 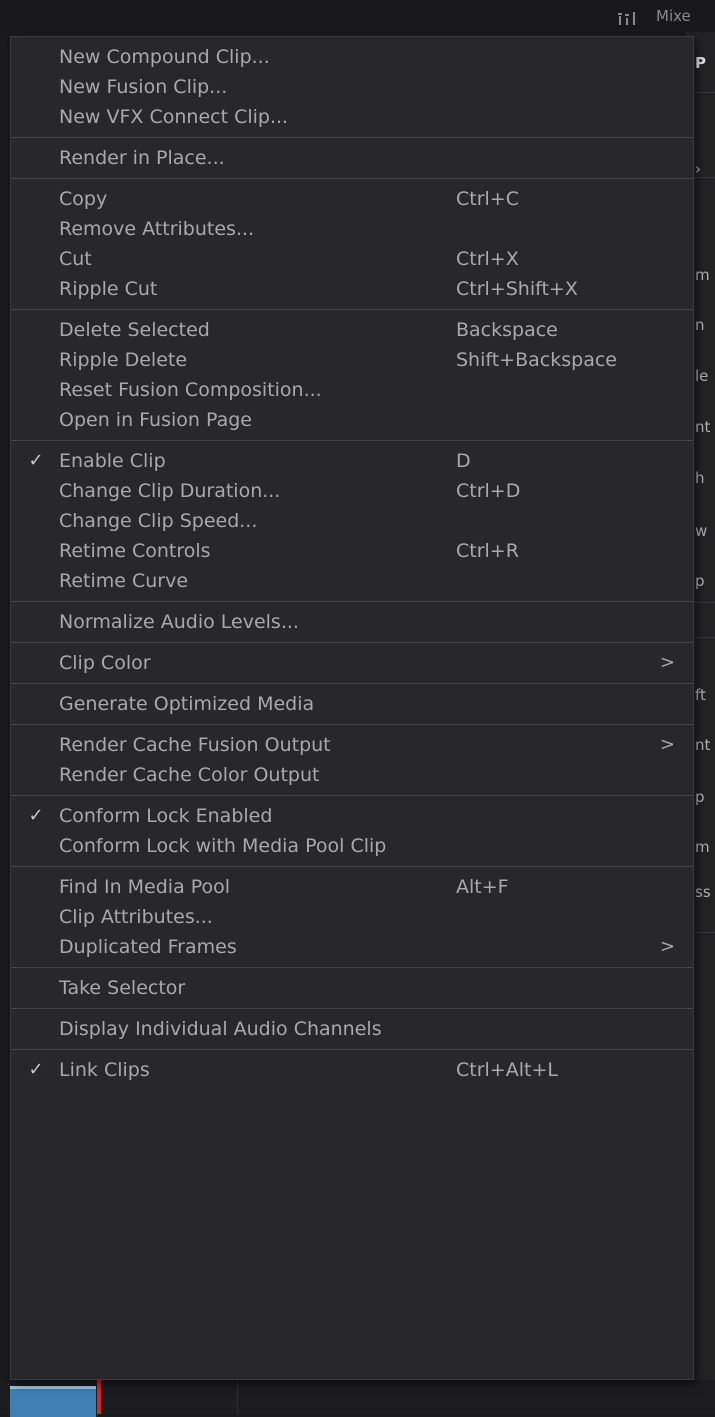 I want to click on menu-item-generate-optimized-media: Generate Optimized Media, so click(x=352, y=704).